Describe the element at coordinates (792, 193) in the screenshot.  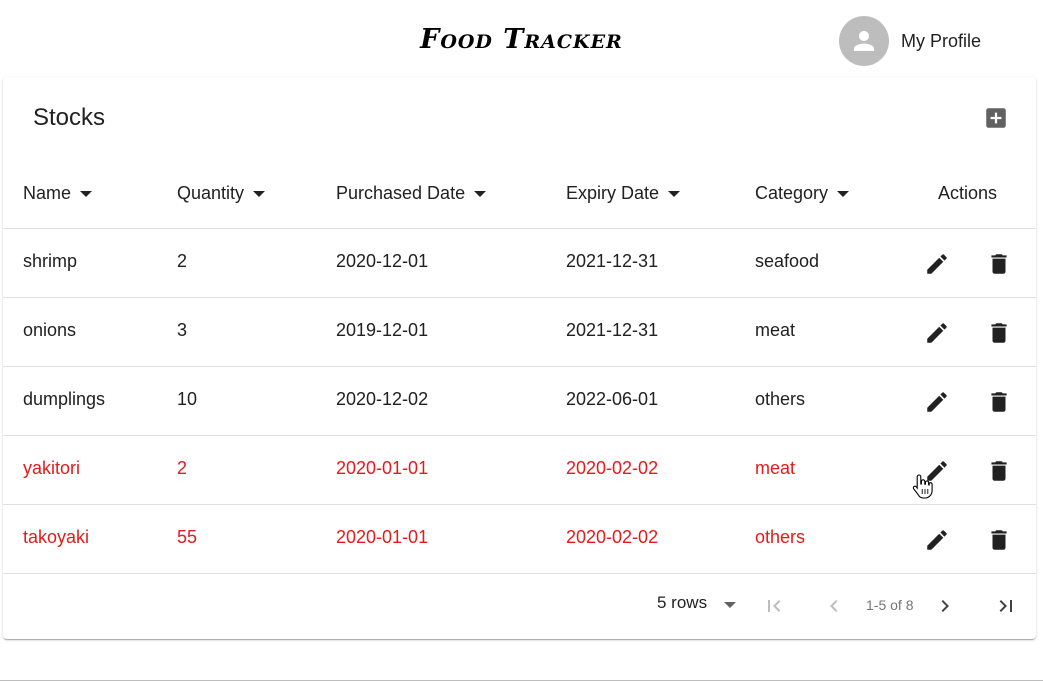
I see `column-label: Category` at that location.